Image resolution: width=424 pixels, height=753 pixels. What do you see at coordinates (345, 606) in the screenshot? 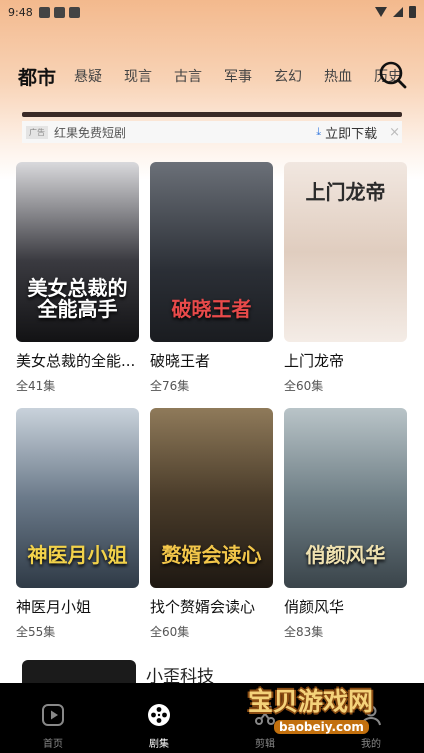
I see `drama-title: 俏颜风华` at bounding box center [345, 606].